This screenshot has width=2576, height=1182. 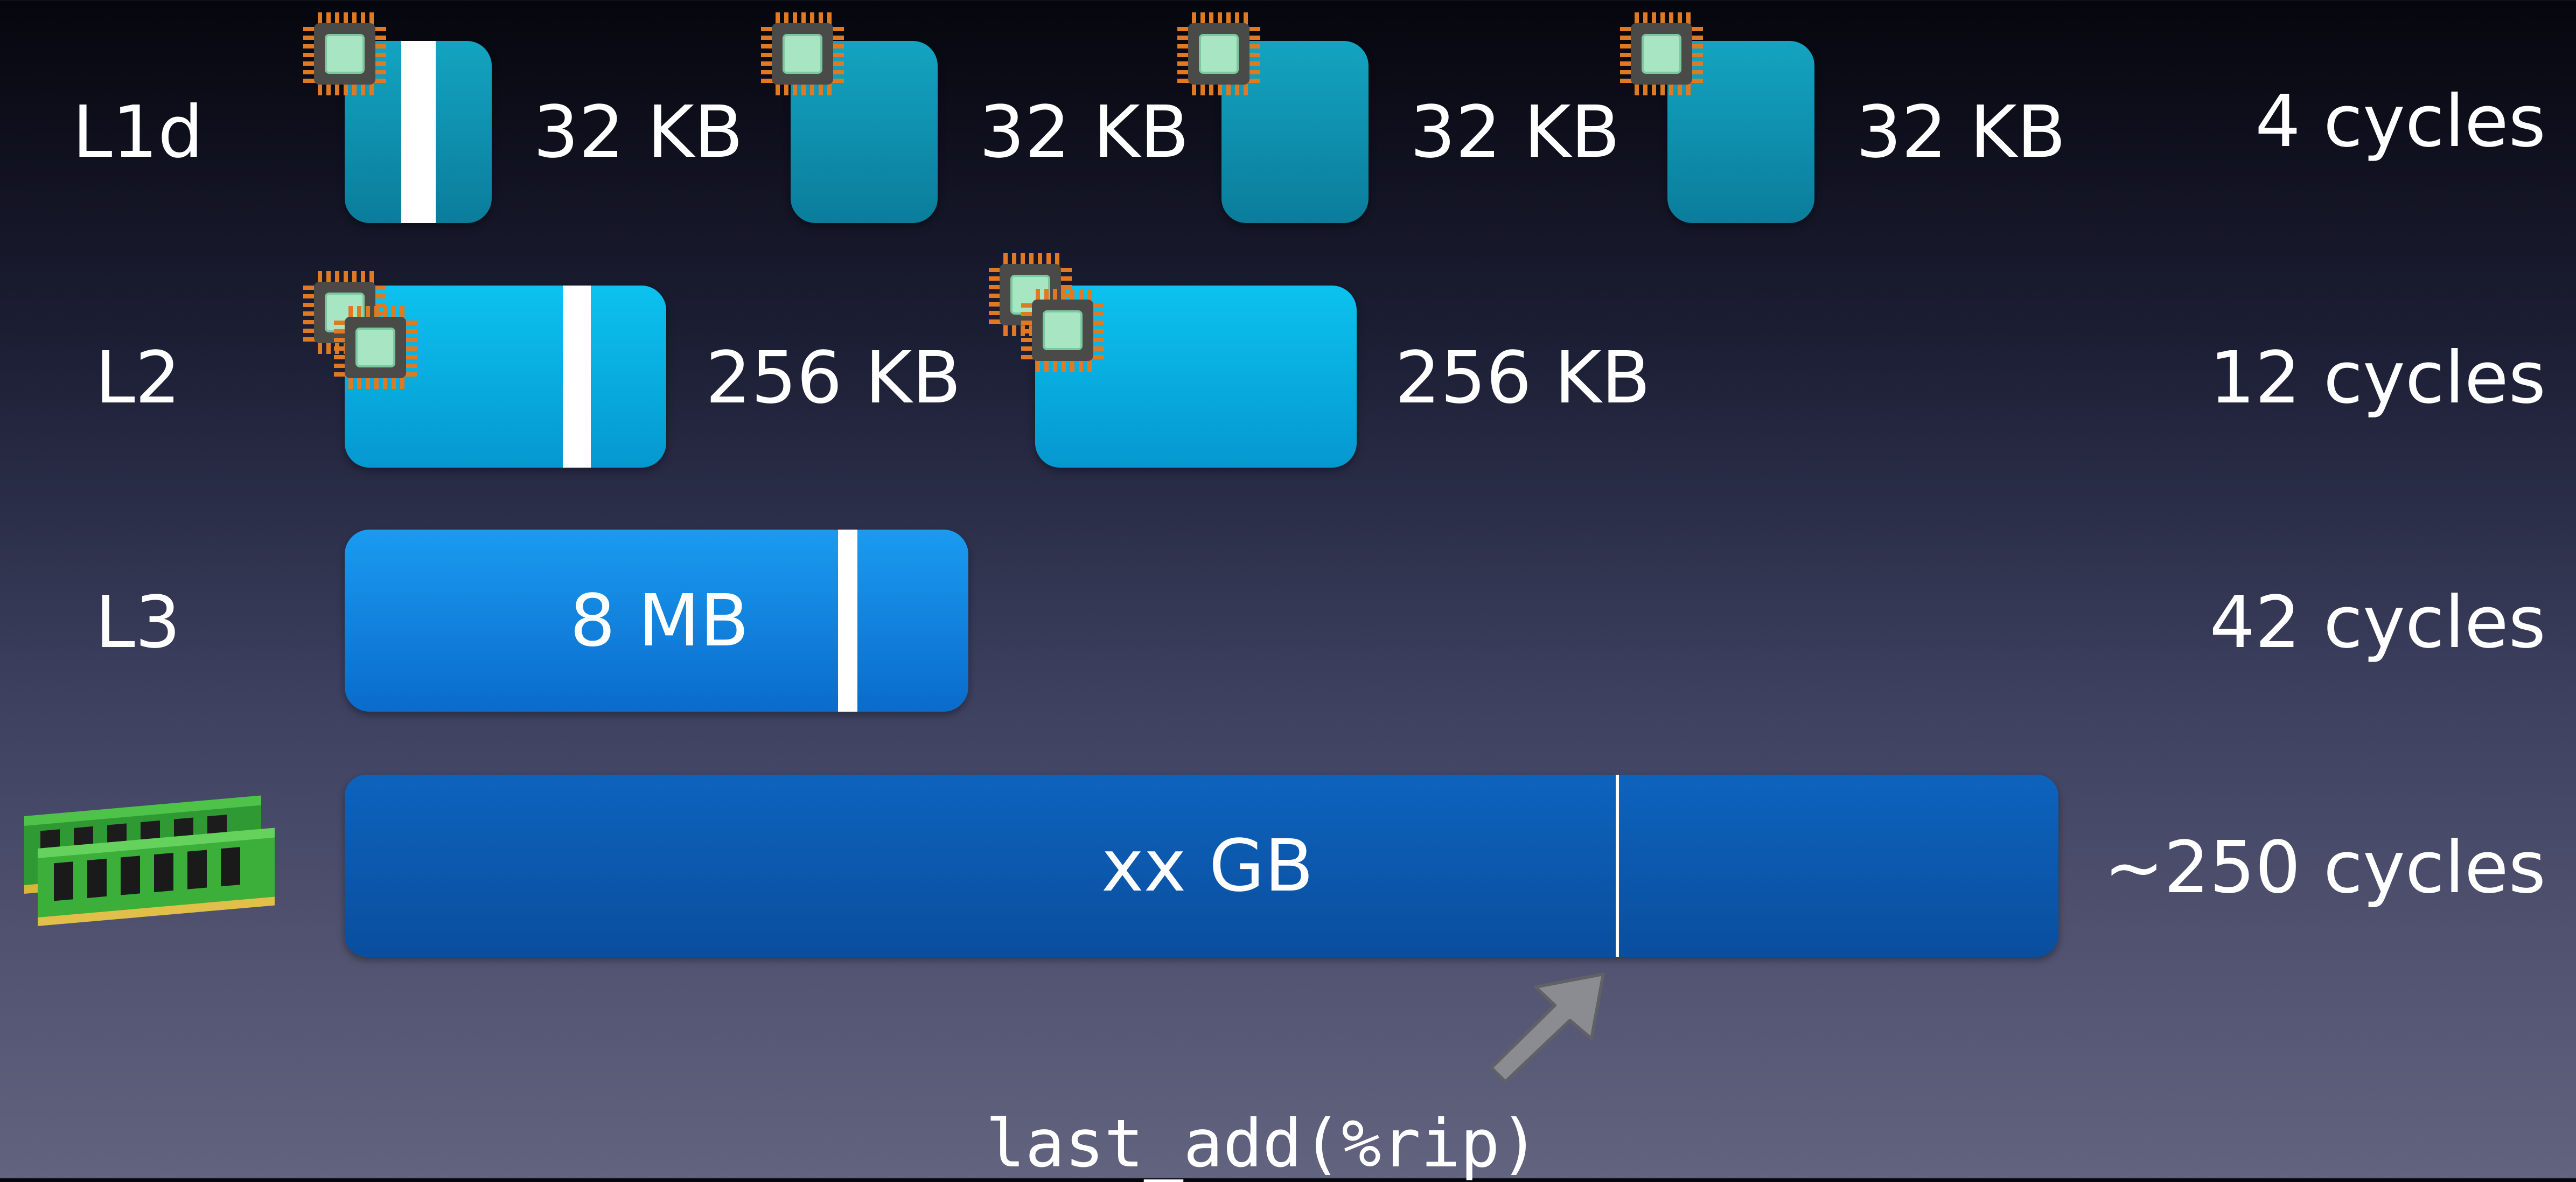 I want to click on latency-memory: ~250 cycles, so click(x=2325, y=867).